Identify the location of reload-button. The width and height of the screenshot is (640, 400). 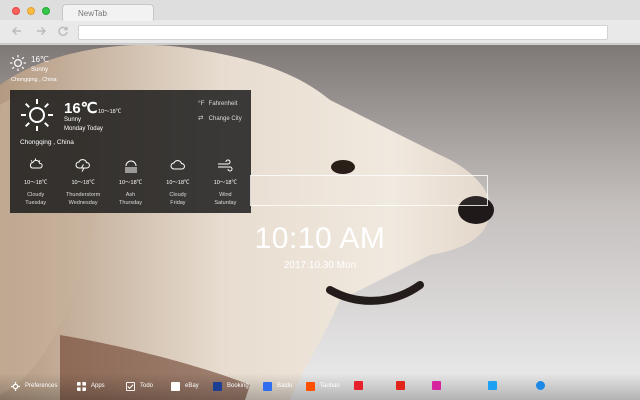
(63, 32).